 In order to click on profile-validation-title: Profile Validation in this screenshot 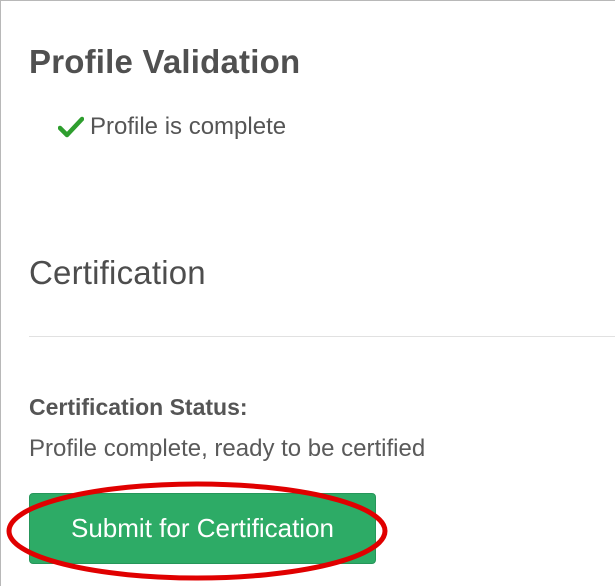, I will do `click(165, 61)`.